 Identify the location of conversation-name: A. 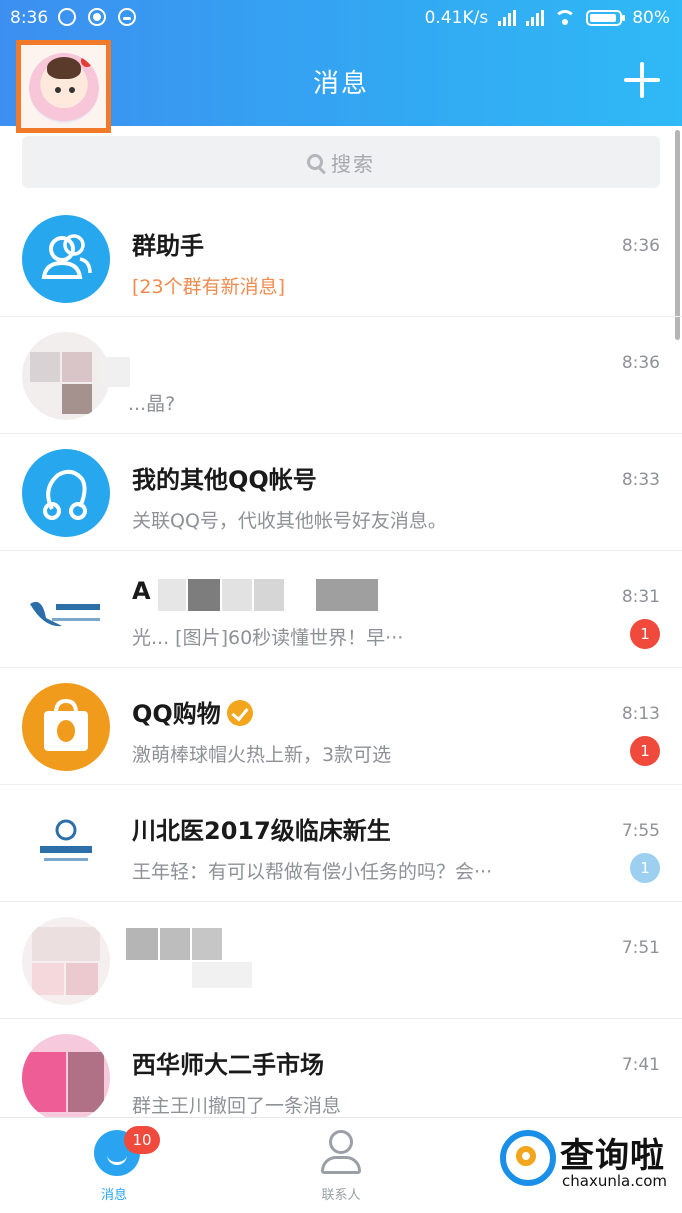
(141, 591).